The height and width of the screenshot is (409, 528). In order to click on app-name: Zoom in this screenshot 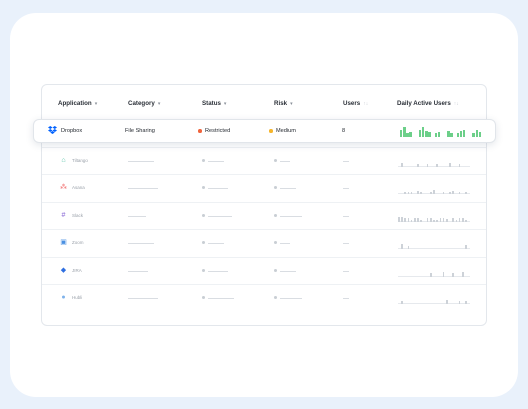, I will do `click(78, 243)`.